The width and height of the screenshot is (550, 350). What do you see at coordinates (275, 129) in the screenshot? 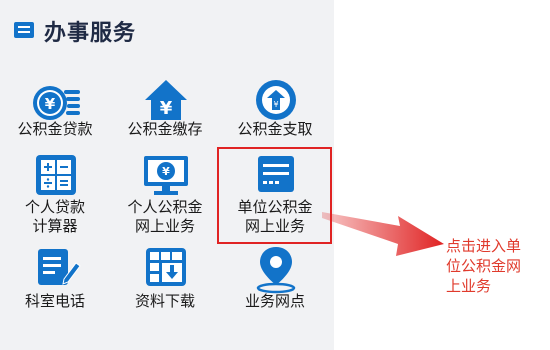
I see `service-label: 公积金支取` at bounding box center [275, 129].